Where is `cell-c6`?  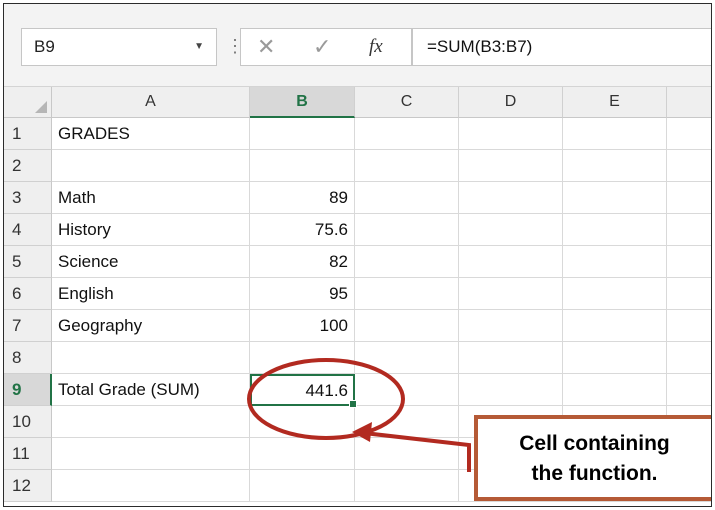 cell-c6 is located at coordinates (407, 294).